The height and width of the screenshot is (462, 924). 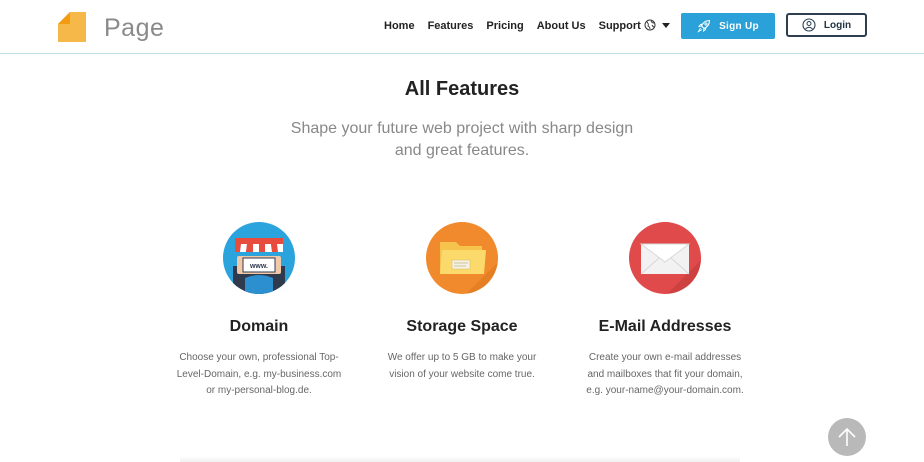 I want to click on nav-home: Home, so click(x=399, y=26).